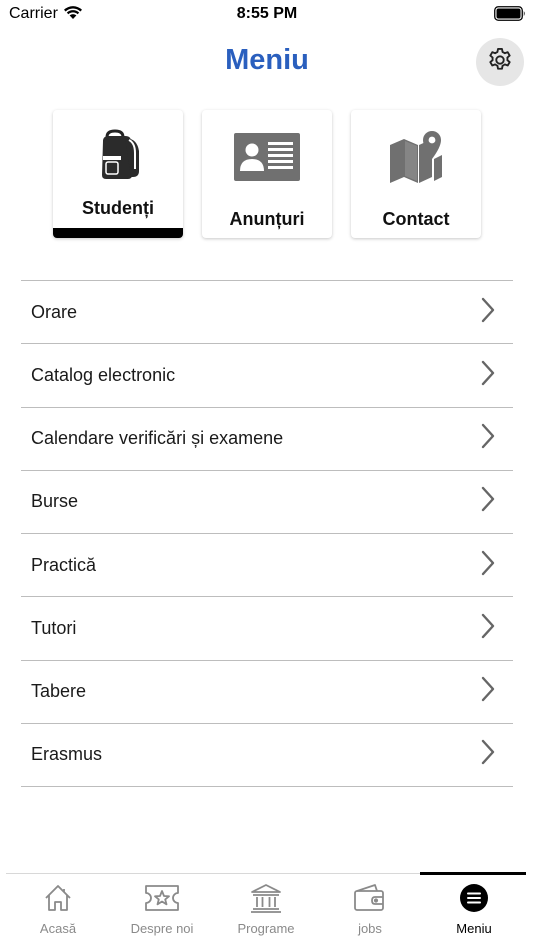 This screenshot has height=950, width=534. What do you see at coordinates (162, 928) in the screenshot?
I see `tab-label: Despre noi` at bounding box center [162, 928].